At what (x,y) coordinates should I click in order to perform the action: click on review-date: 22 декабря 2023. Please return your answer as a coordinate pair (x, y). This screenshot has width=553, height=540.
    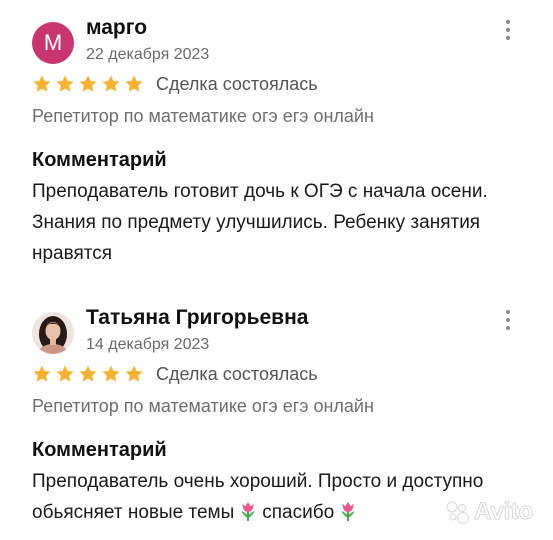
    Looking at the image, I should click on (148, 54).